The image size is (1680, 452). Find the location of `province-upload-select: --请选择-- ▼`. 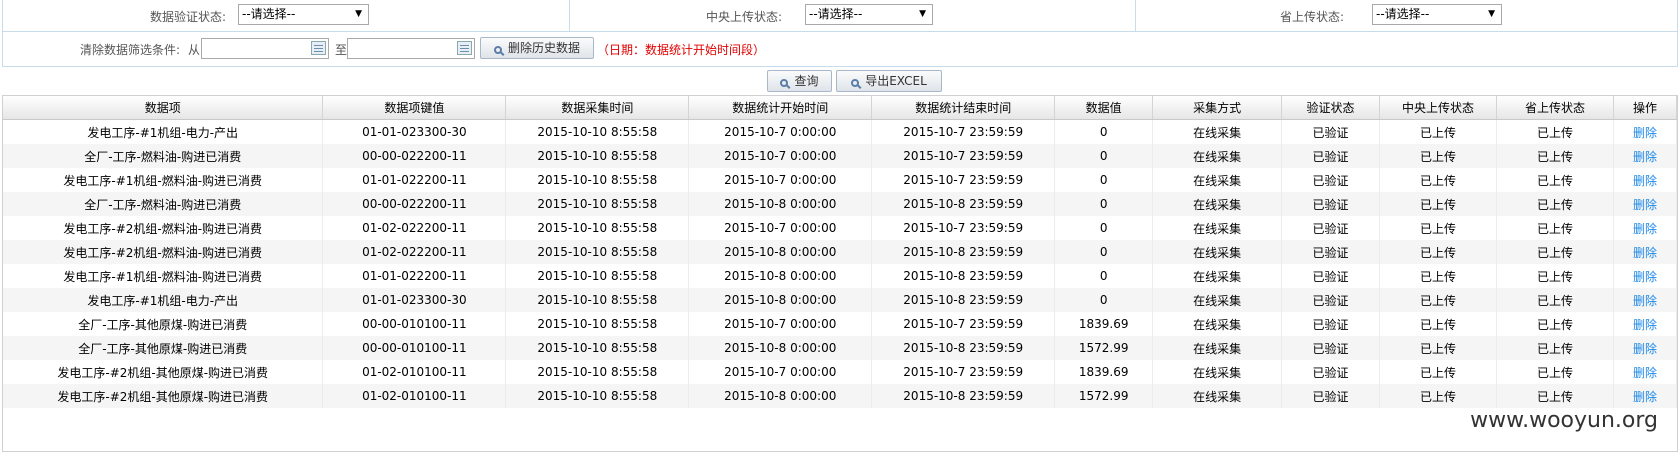

province-upload-select: --请选择-- ▼ is located at coordinates (1437, 14).